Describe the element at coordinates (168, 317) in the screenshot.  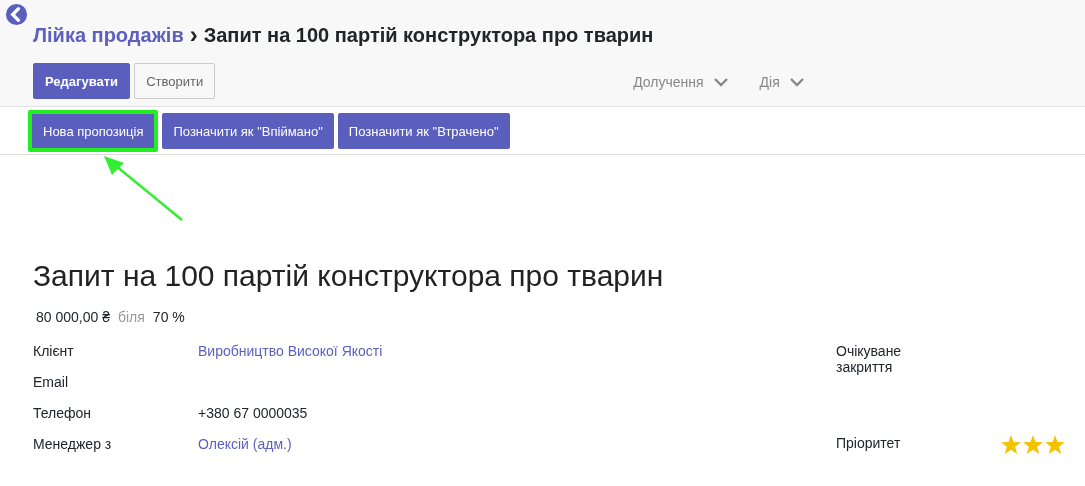
I see `probability-value: 70 %` at that location.